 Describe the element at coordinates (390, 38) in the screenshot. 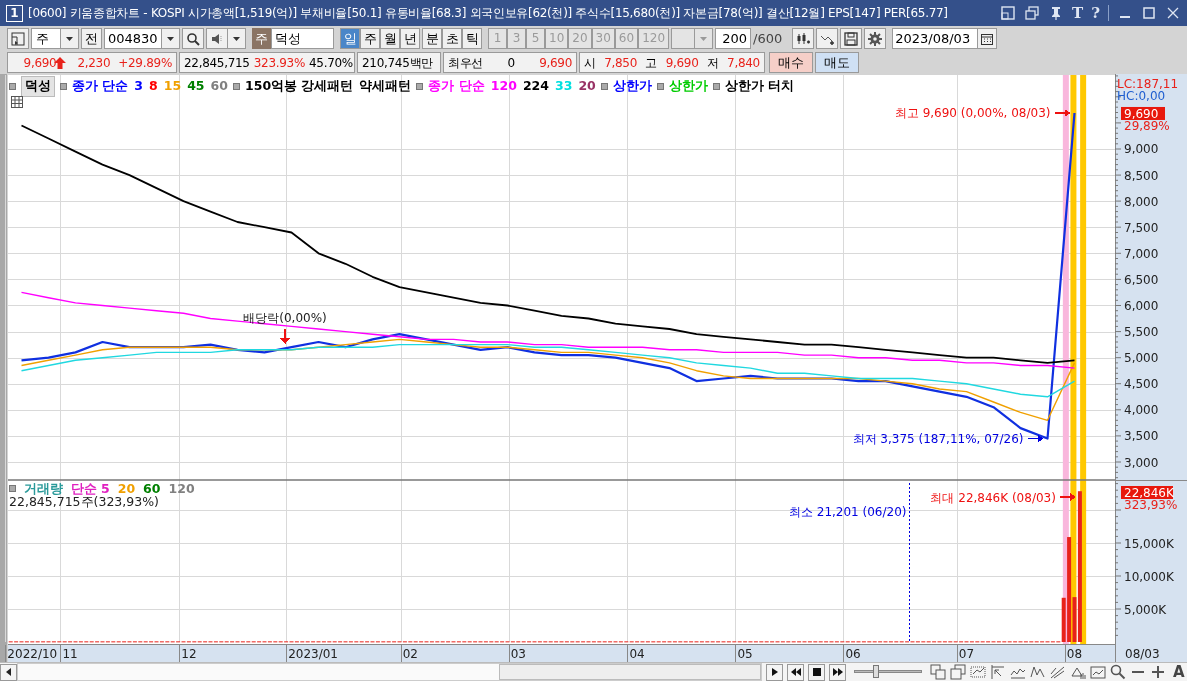

I see `period-tab: 월` at that location.